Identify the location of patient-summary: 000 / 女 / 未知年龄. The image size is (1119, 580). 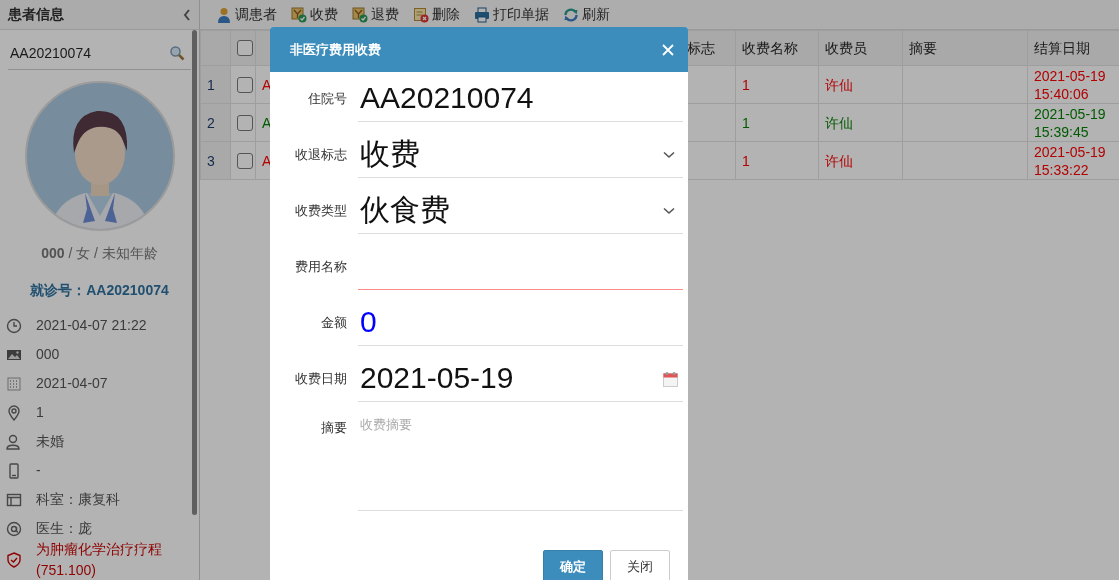
(99, 253).